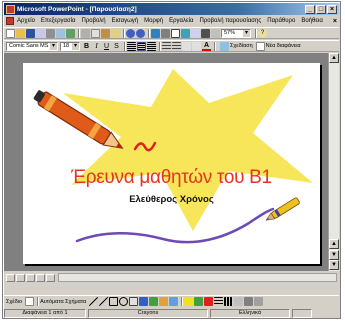 The image size is (345, 323). Describe the element at coordinates (281, 21) in the screenshot. I see `menu-window: Παράθυρο` at that location.